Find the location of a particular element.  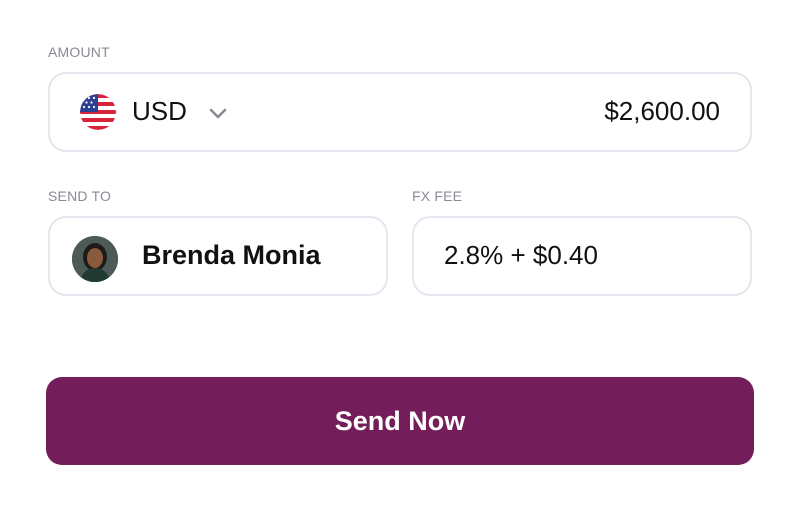

avatar is located at coordinates (95, 259).